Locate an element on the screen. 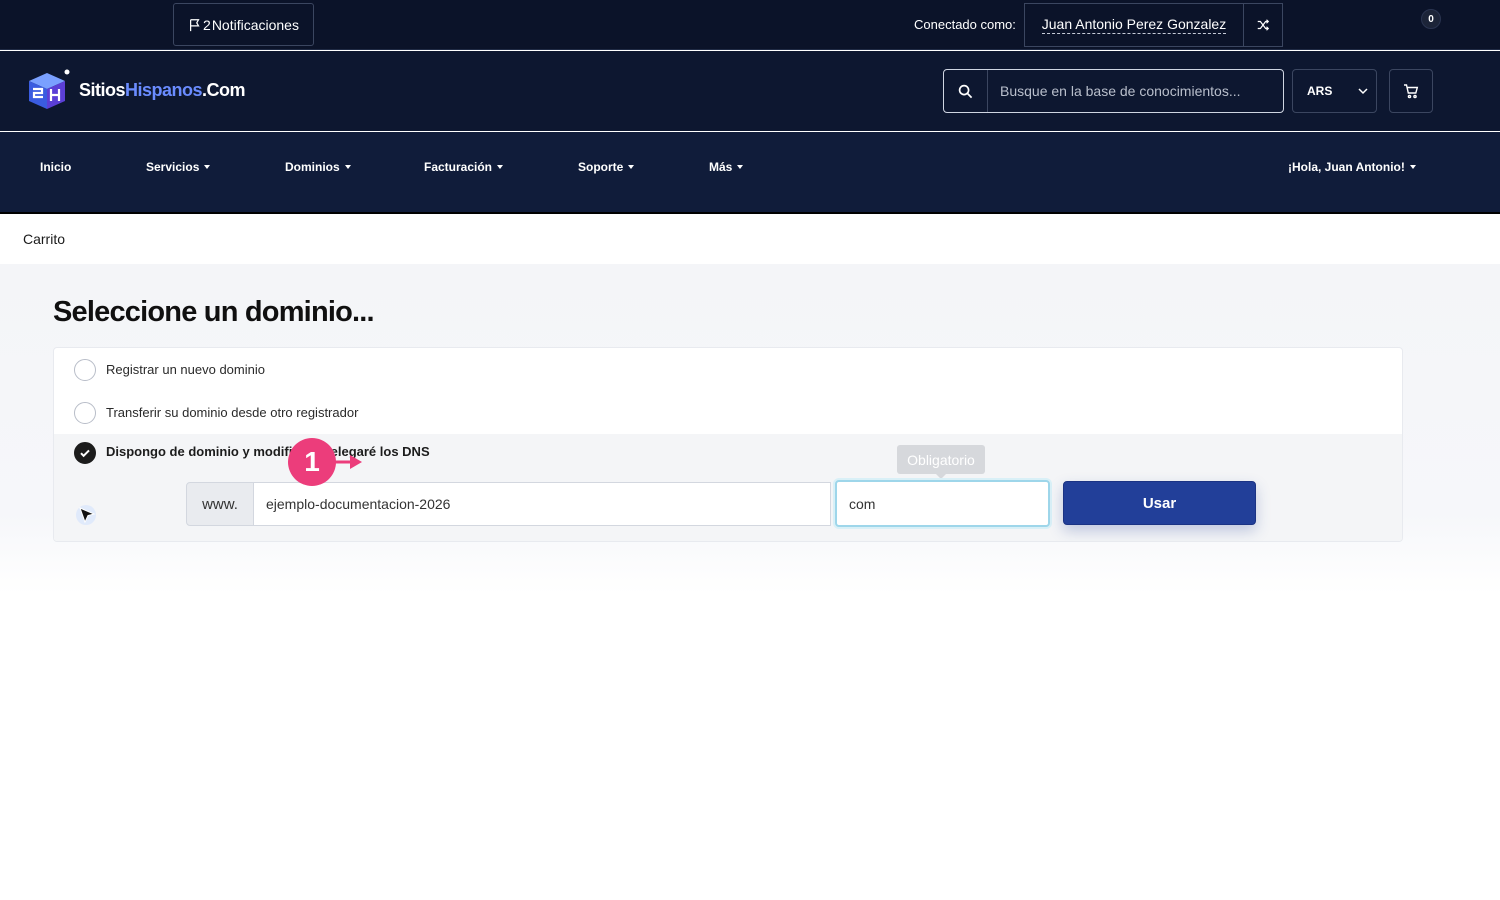  step-number-badge: 1 is located at coordinates (312, 462).